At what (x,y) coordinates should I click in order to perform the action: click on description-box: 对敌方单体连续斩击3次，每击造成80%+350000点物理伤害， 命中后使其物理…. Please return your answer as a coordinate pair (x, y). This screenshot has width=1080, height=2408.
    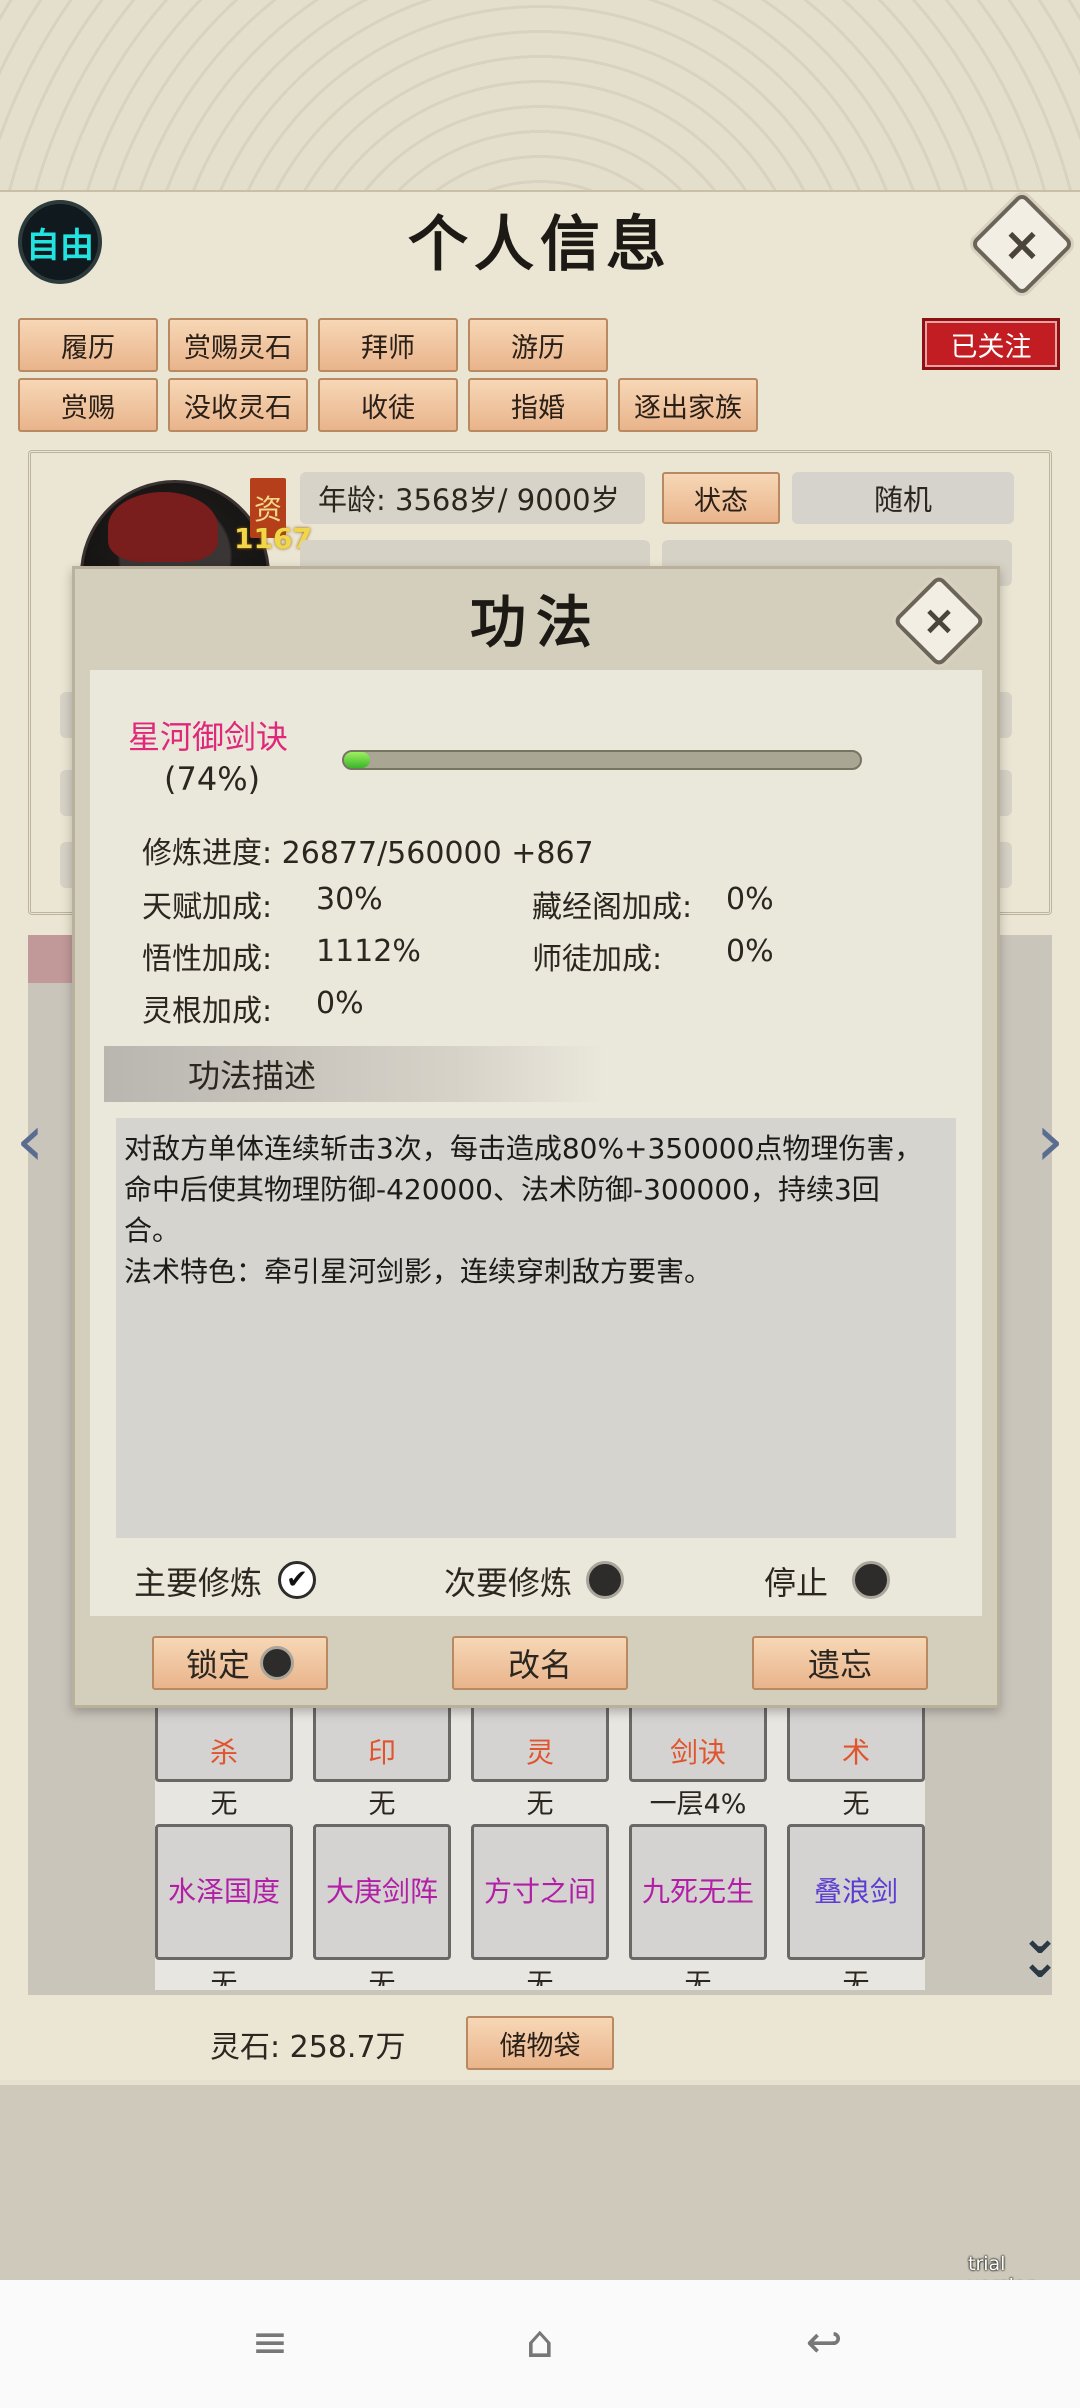
    Looking at the image, I should click on (536, 1328).